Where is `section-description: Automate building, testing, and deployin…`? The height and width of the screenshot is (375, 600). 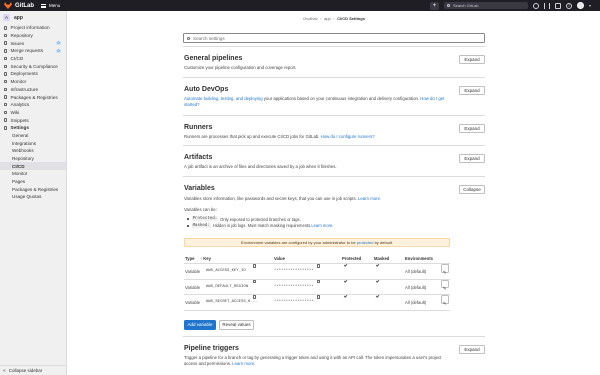 section-description: Automate building, testing, and deployin… is located at coordinates (314, 102).